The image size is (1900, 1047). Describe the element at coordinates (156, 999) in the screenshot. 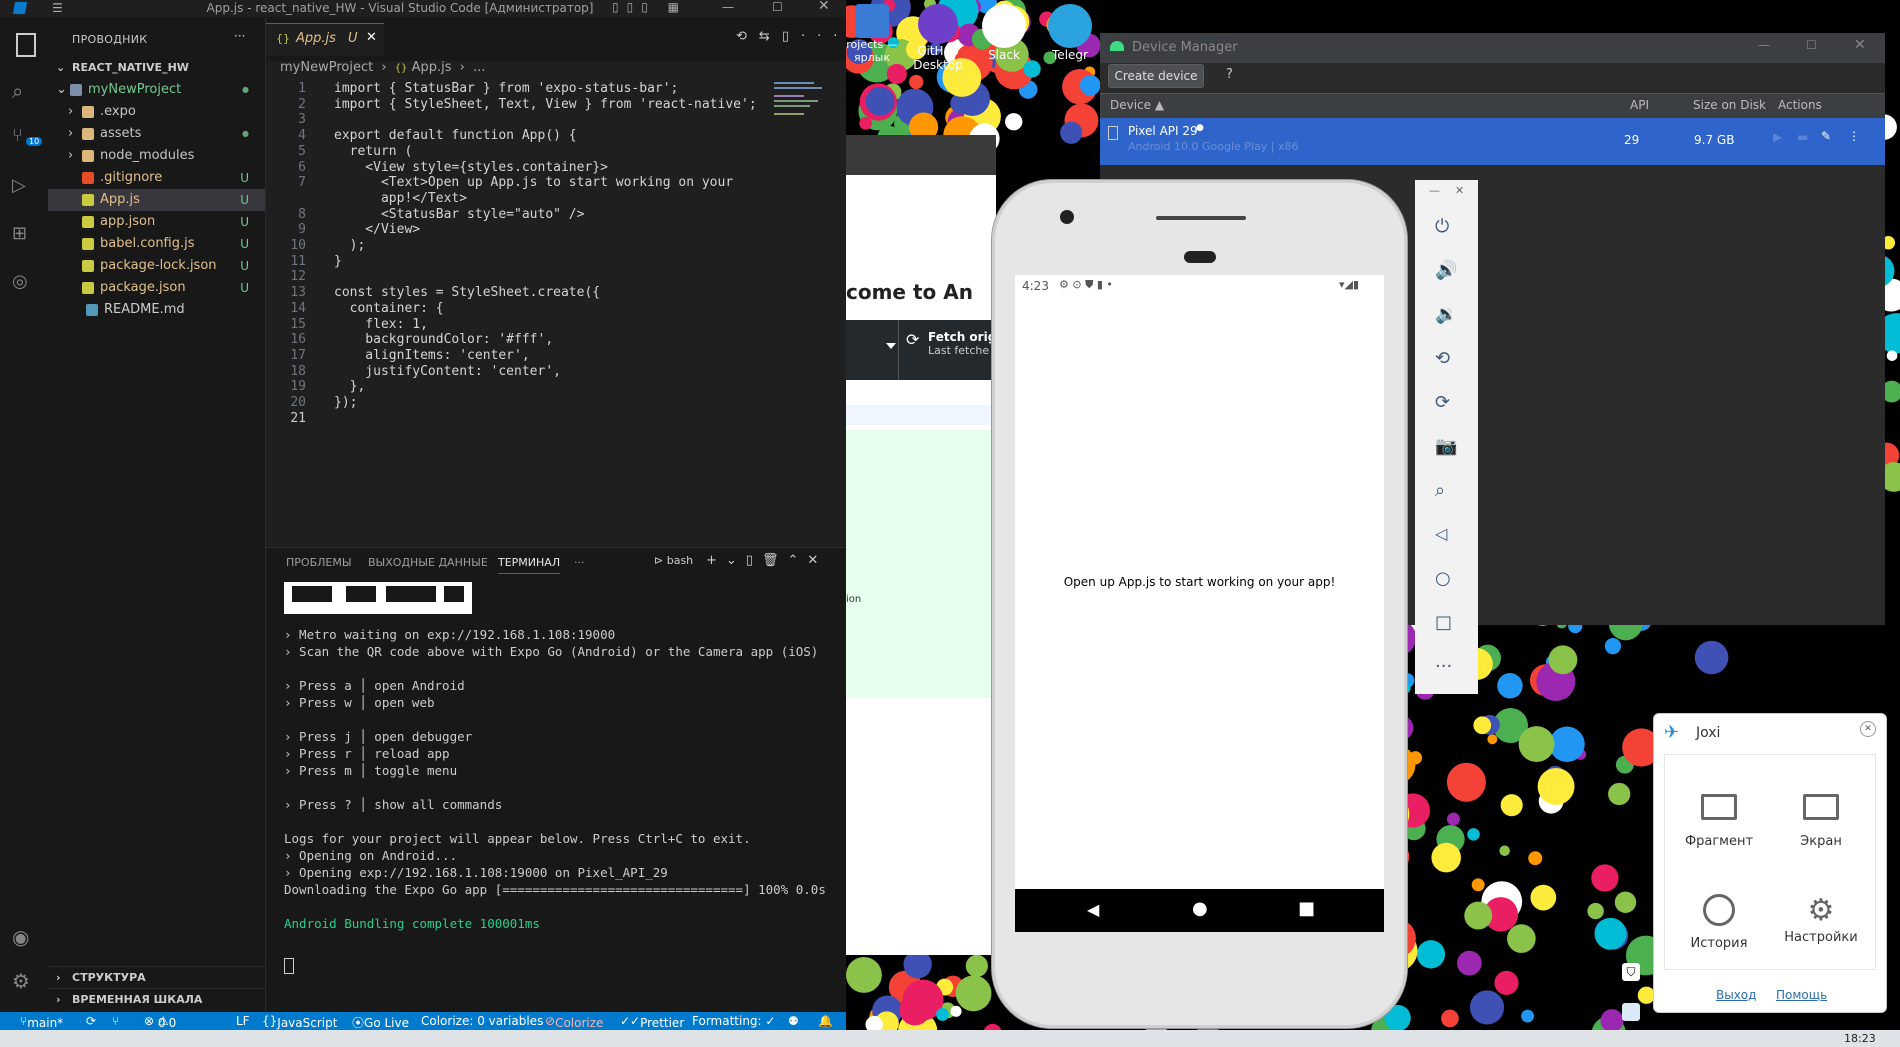

I see `timeline-section: › ВРЕМЕННАЯ ШКАЛА` at that location.